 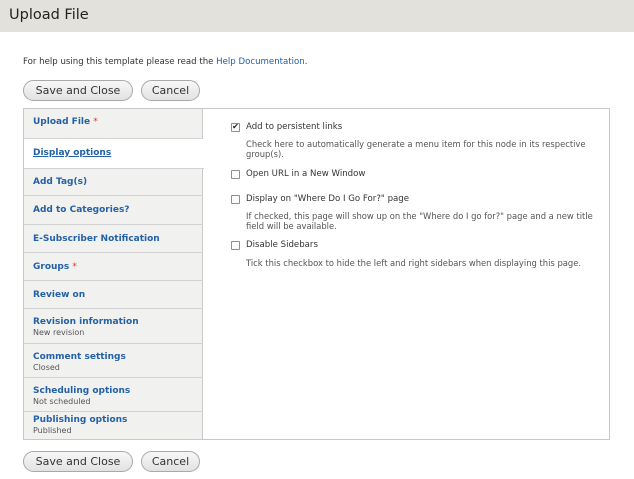 What do you see at coordinates (46, 367) in the screenshot?
I see `tab-comment-settings-summary: Closed` at bounding box center [46, 367].